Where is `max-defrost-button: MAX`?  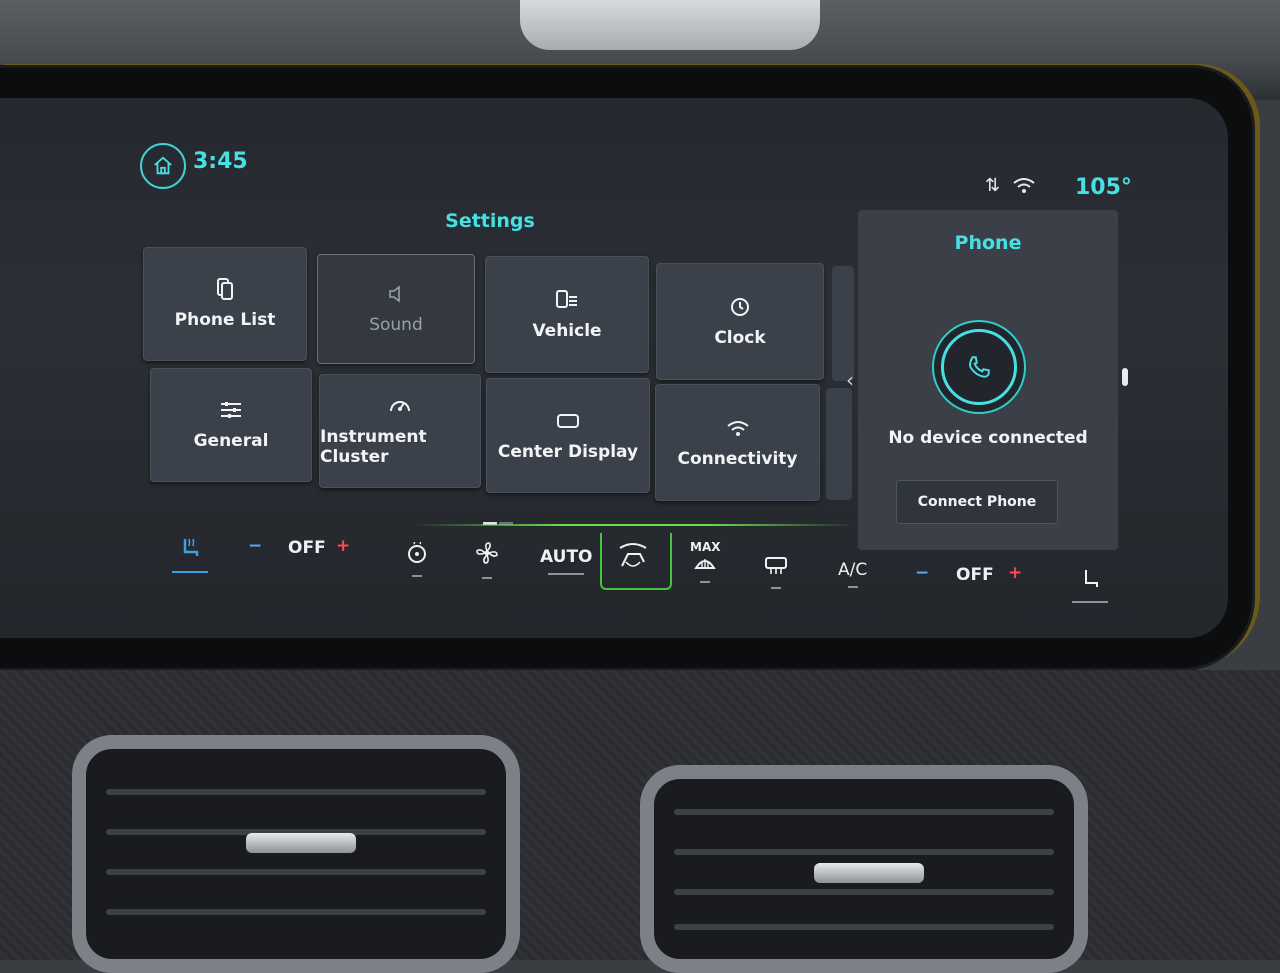 max-defrost-button: MAX is located at coordinates (705, 561).